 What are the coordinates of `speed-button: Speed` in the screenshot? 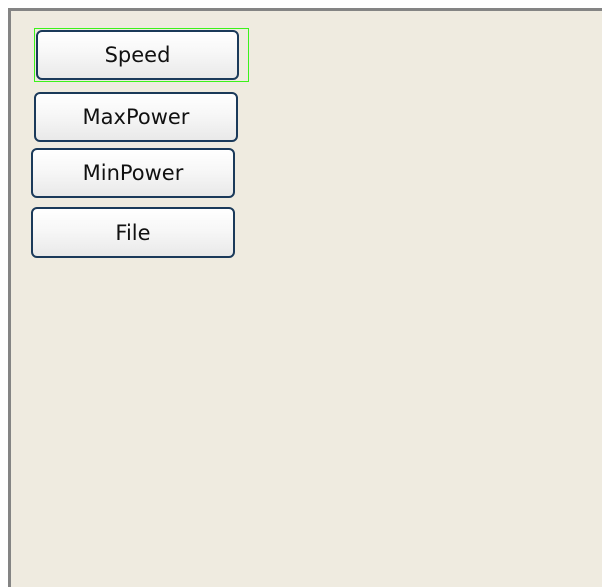 It's located at (137, 55).